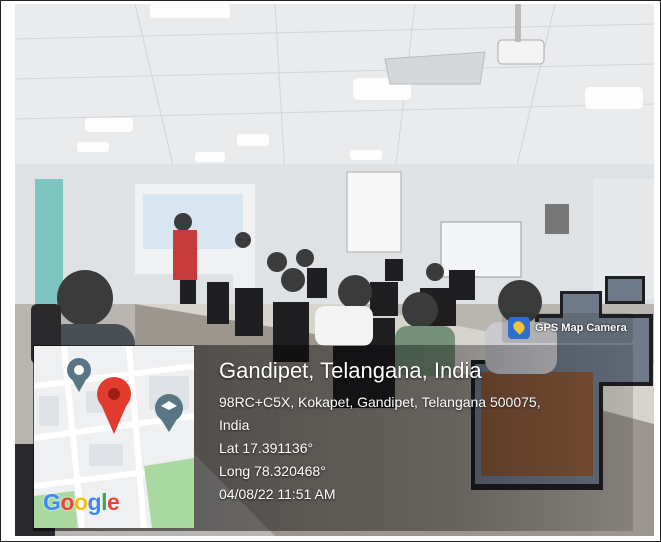 This screenshot has width=661, height=542. Describe the element at coordinates (81, 502) in the screenshot. I see `google-logo: Google` at that location.